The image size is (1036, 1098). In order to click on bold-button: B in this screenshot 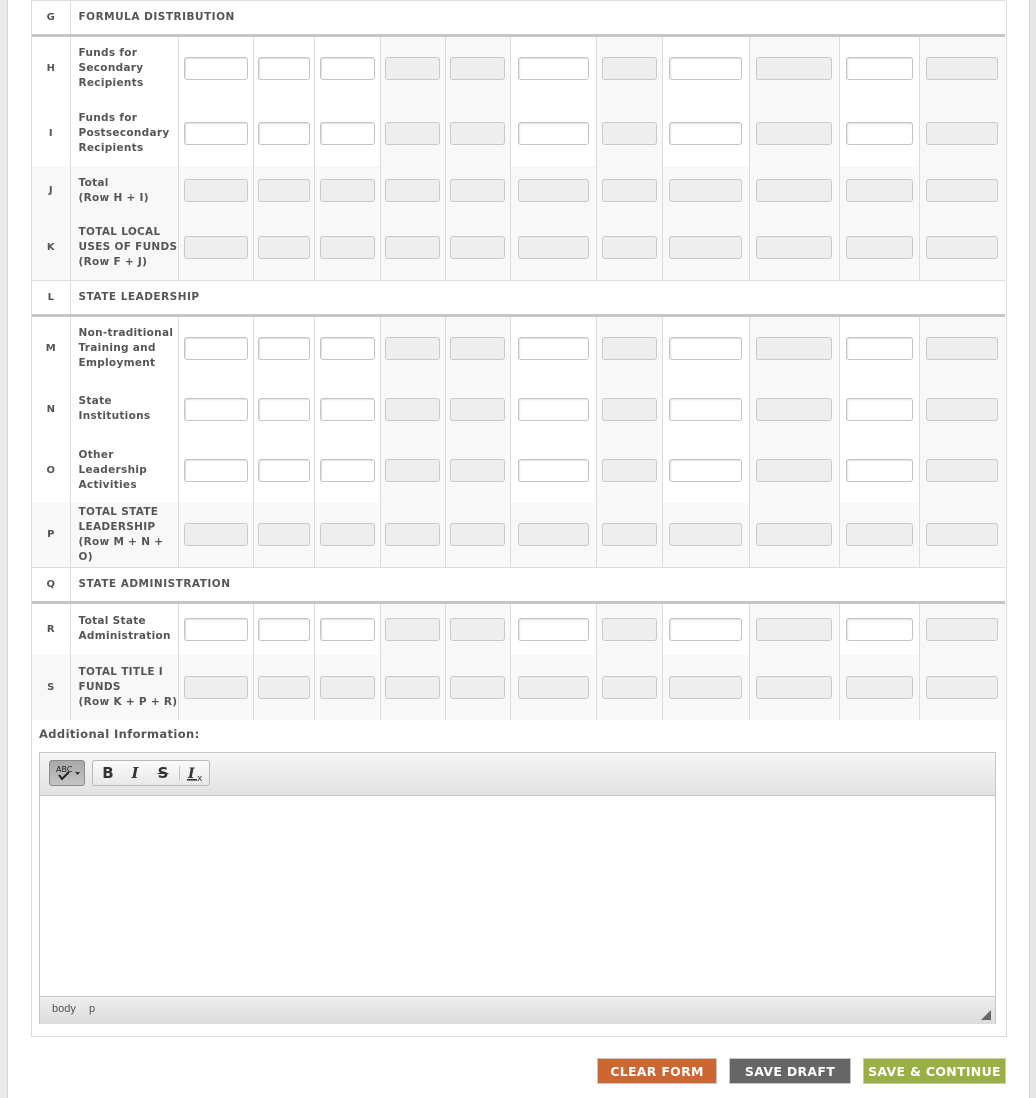, I will do `click(108, 773)`.